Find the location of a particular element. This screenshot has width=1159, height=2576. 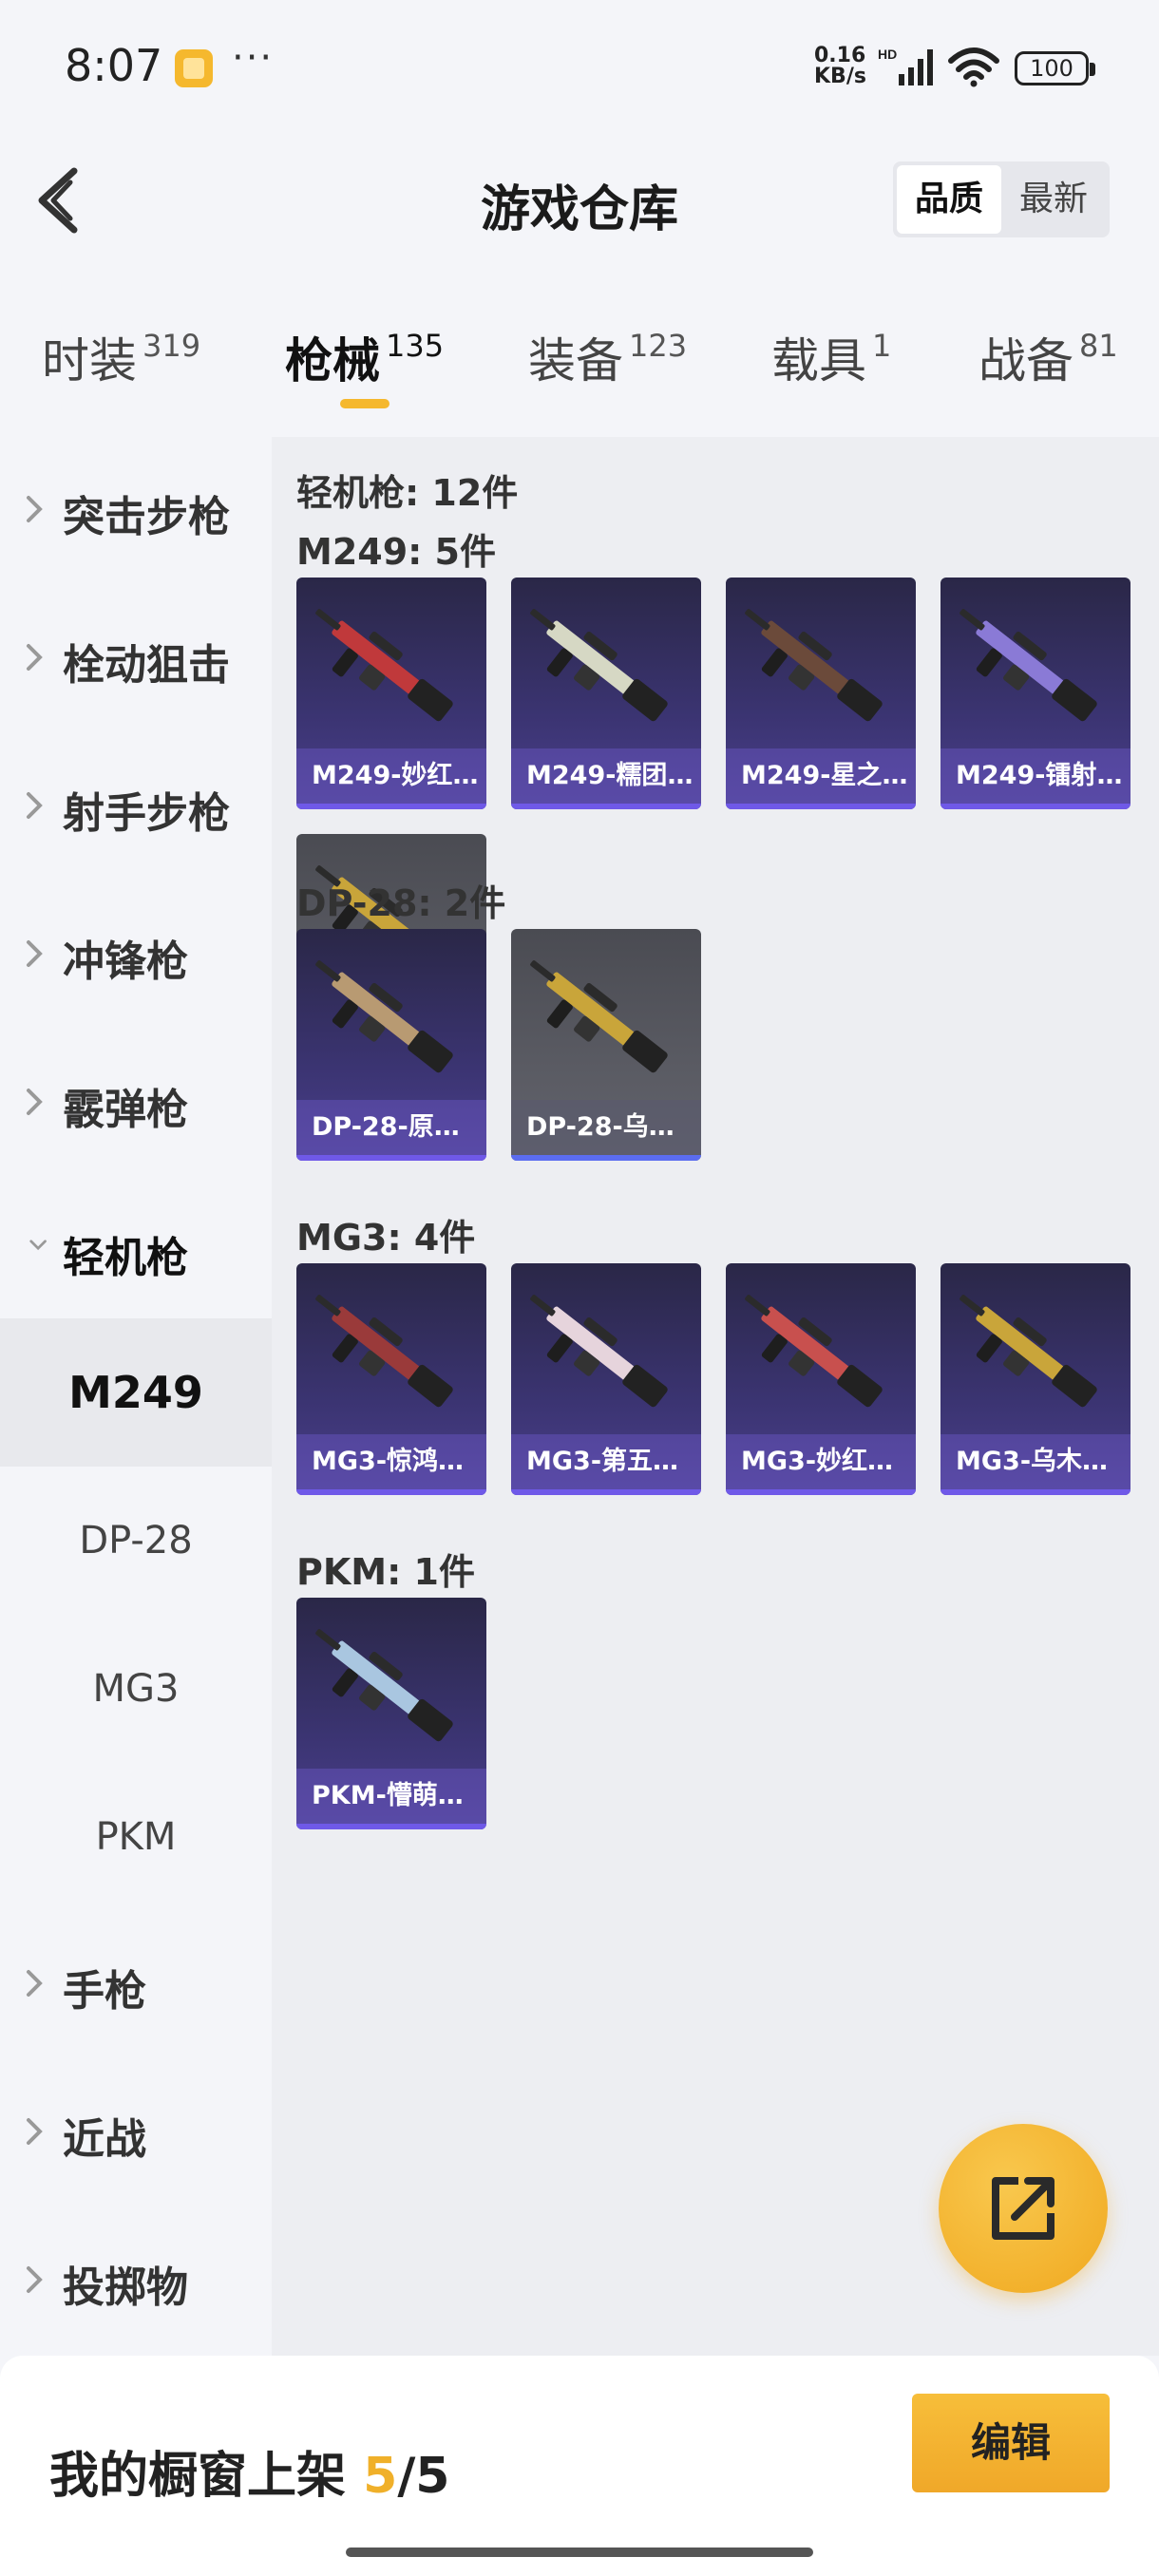

weapon-skin-name: MG3-第五大道 is located at coordinates (606, 1461).